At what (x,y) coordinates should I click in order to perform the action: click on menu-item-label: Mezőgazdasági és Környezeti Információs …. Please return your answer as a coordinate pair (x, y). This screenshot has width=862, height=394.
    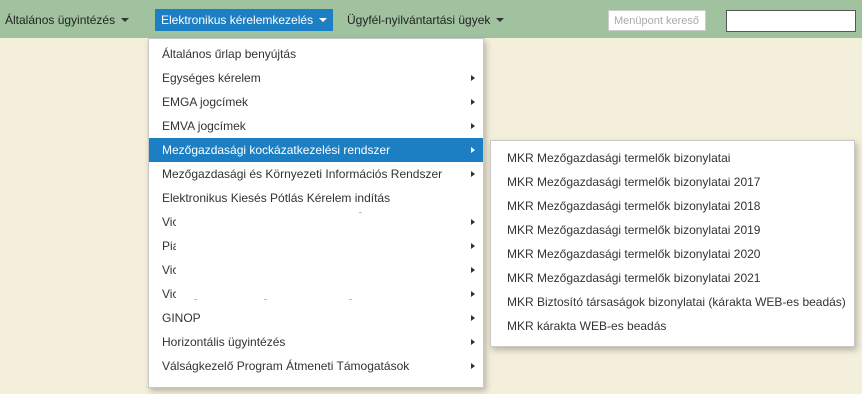
    Looking at the image, I should click on (302, 174).